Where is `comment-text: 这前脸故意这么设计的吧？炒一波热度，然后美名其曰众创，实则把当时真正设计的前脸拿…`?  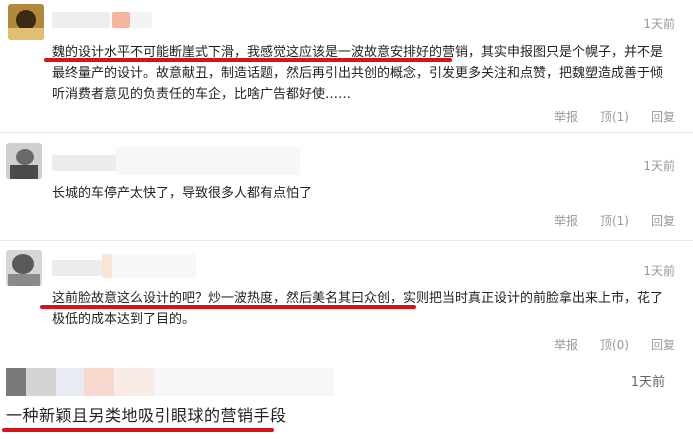 comment-text: 这前脸故意这么设计的吧？炒一波热度，然后美名其曰众创，实则把当时真正设计的前脸拿… is located at coordinates (358, 309).